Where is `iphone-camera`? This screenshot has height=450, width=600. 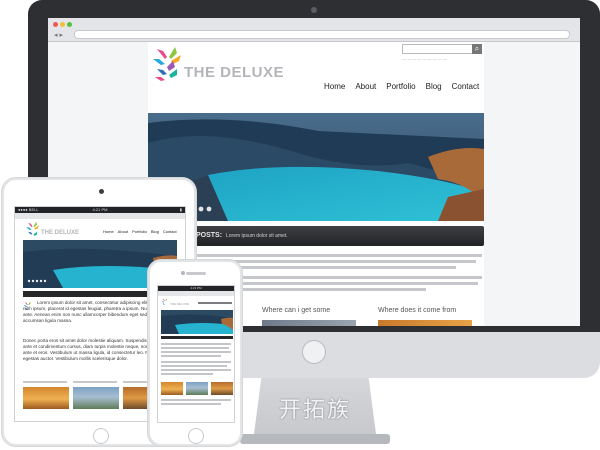
iphone-camera is located at coordinates (183, 273).